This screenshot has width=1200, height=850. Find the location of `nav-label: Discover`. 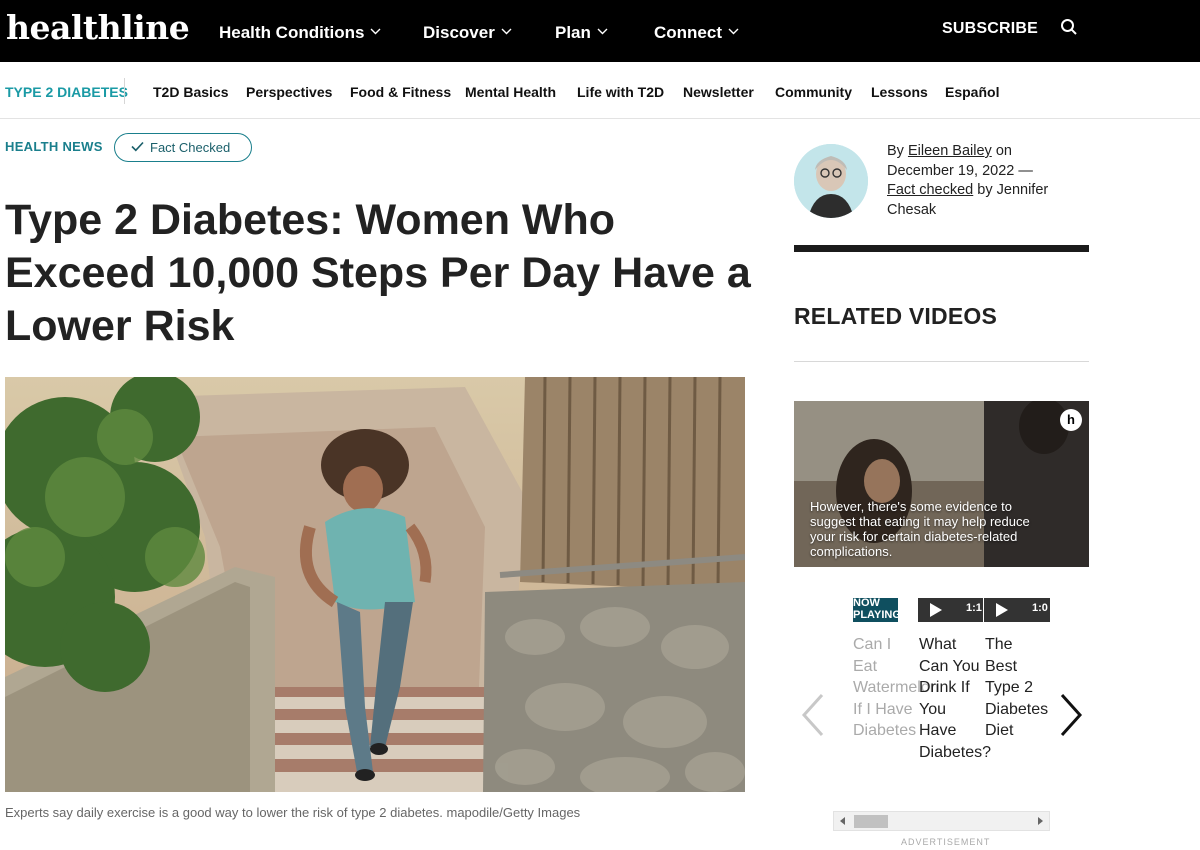

nav-label: Discover is located at coordinates (459, 32).